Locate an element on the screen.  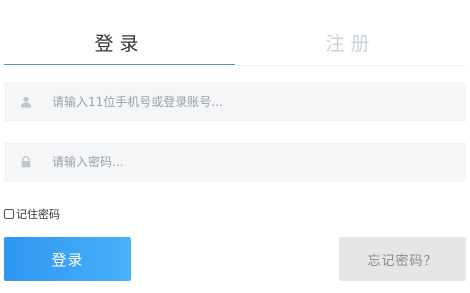
password-input is located at coordinates (257, 162).